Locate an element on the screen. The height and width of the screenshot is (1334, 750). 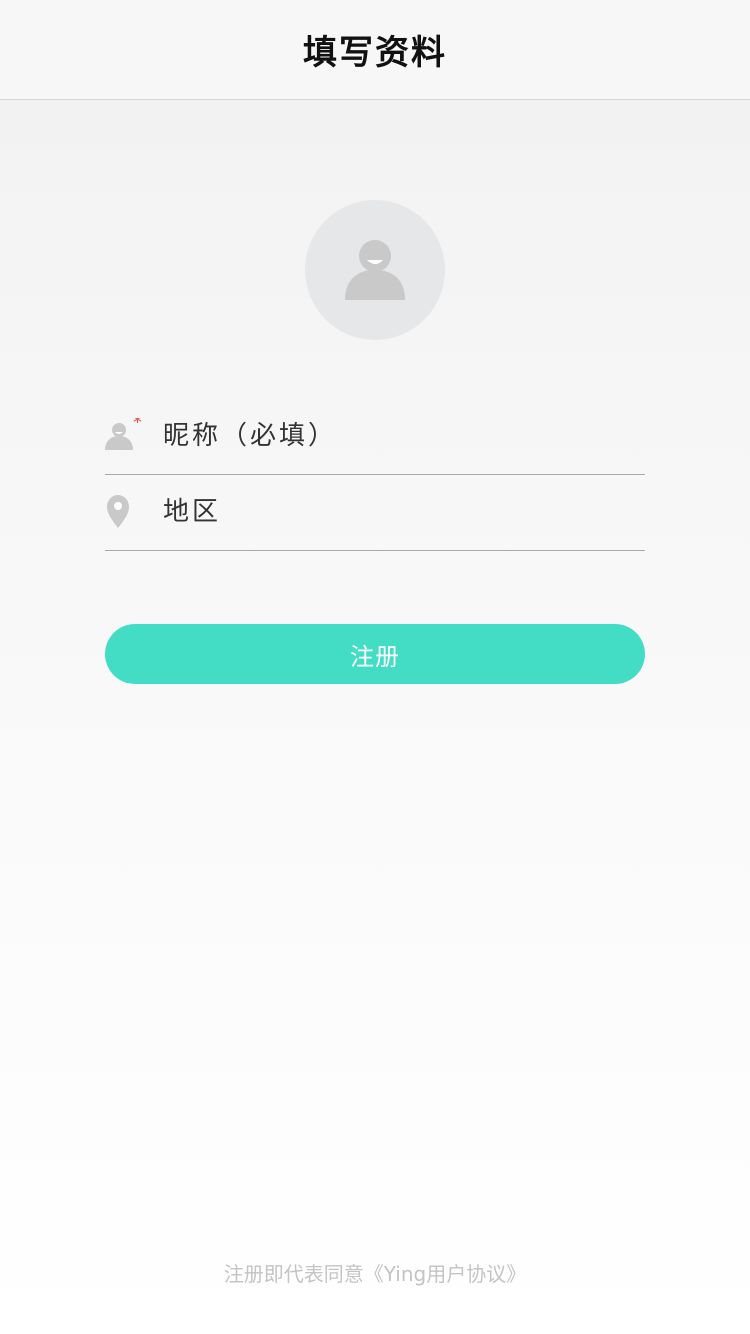
avatar-upload is located at coordinates (375, 270).